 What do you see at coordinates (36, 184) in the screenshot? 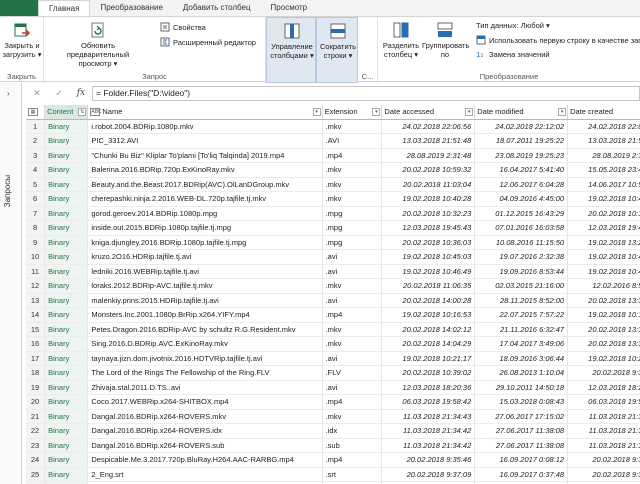
I see `row-number: 5` at bounding box center [36, 184].